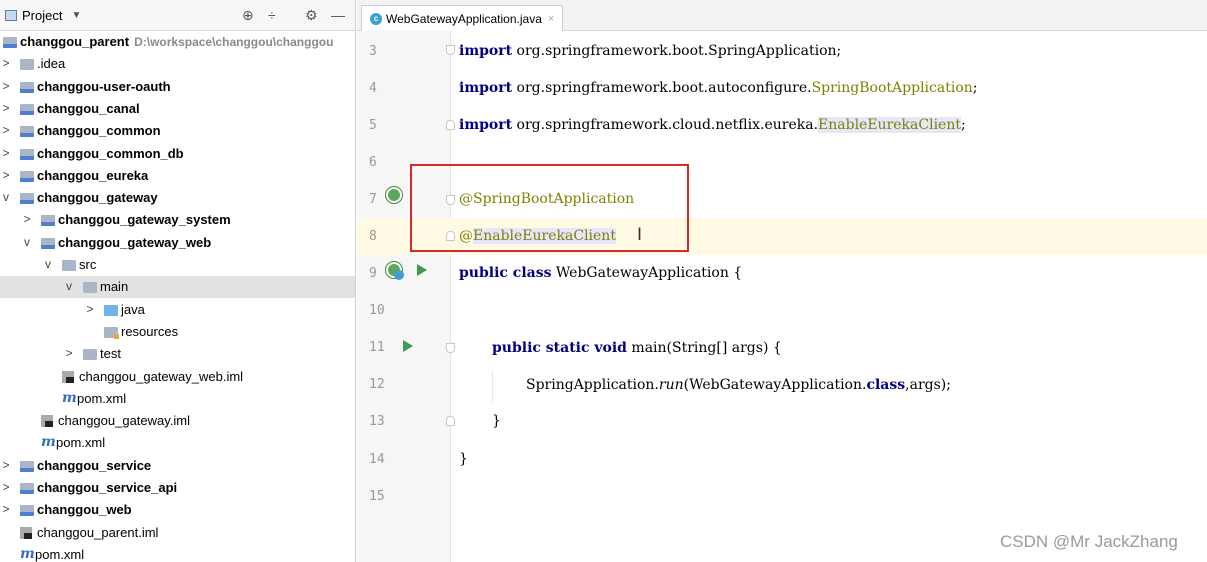 The width and height of the screenshot is (1207, 562). I want to click on line-number: 5, so click(373, 125).